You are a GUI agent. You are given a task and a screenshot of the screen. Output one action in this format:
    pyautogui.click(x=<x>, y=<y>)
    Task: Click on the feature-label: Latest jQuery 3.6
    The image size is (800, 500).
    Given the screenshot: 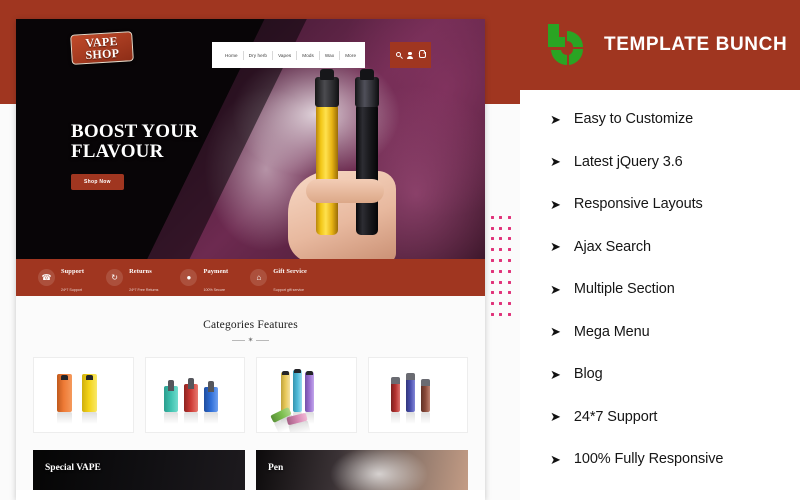 What is the action you would take?
    pyautogui.click(x=628, y=161)
    